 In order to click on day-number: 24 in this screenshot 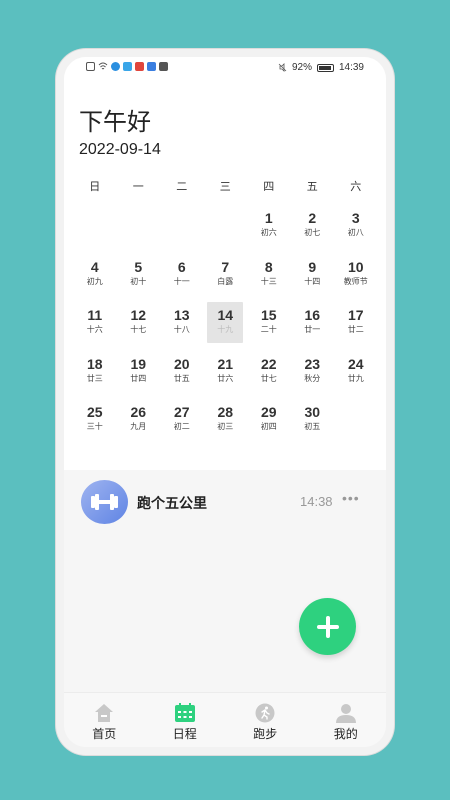, I will do `click(355, 363)`.